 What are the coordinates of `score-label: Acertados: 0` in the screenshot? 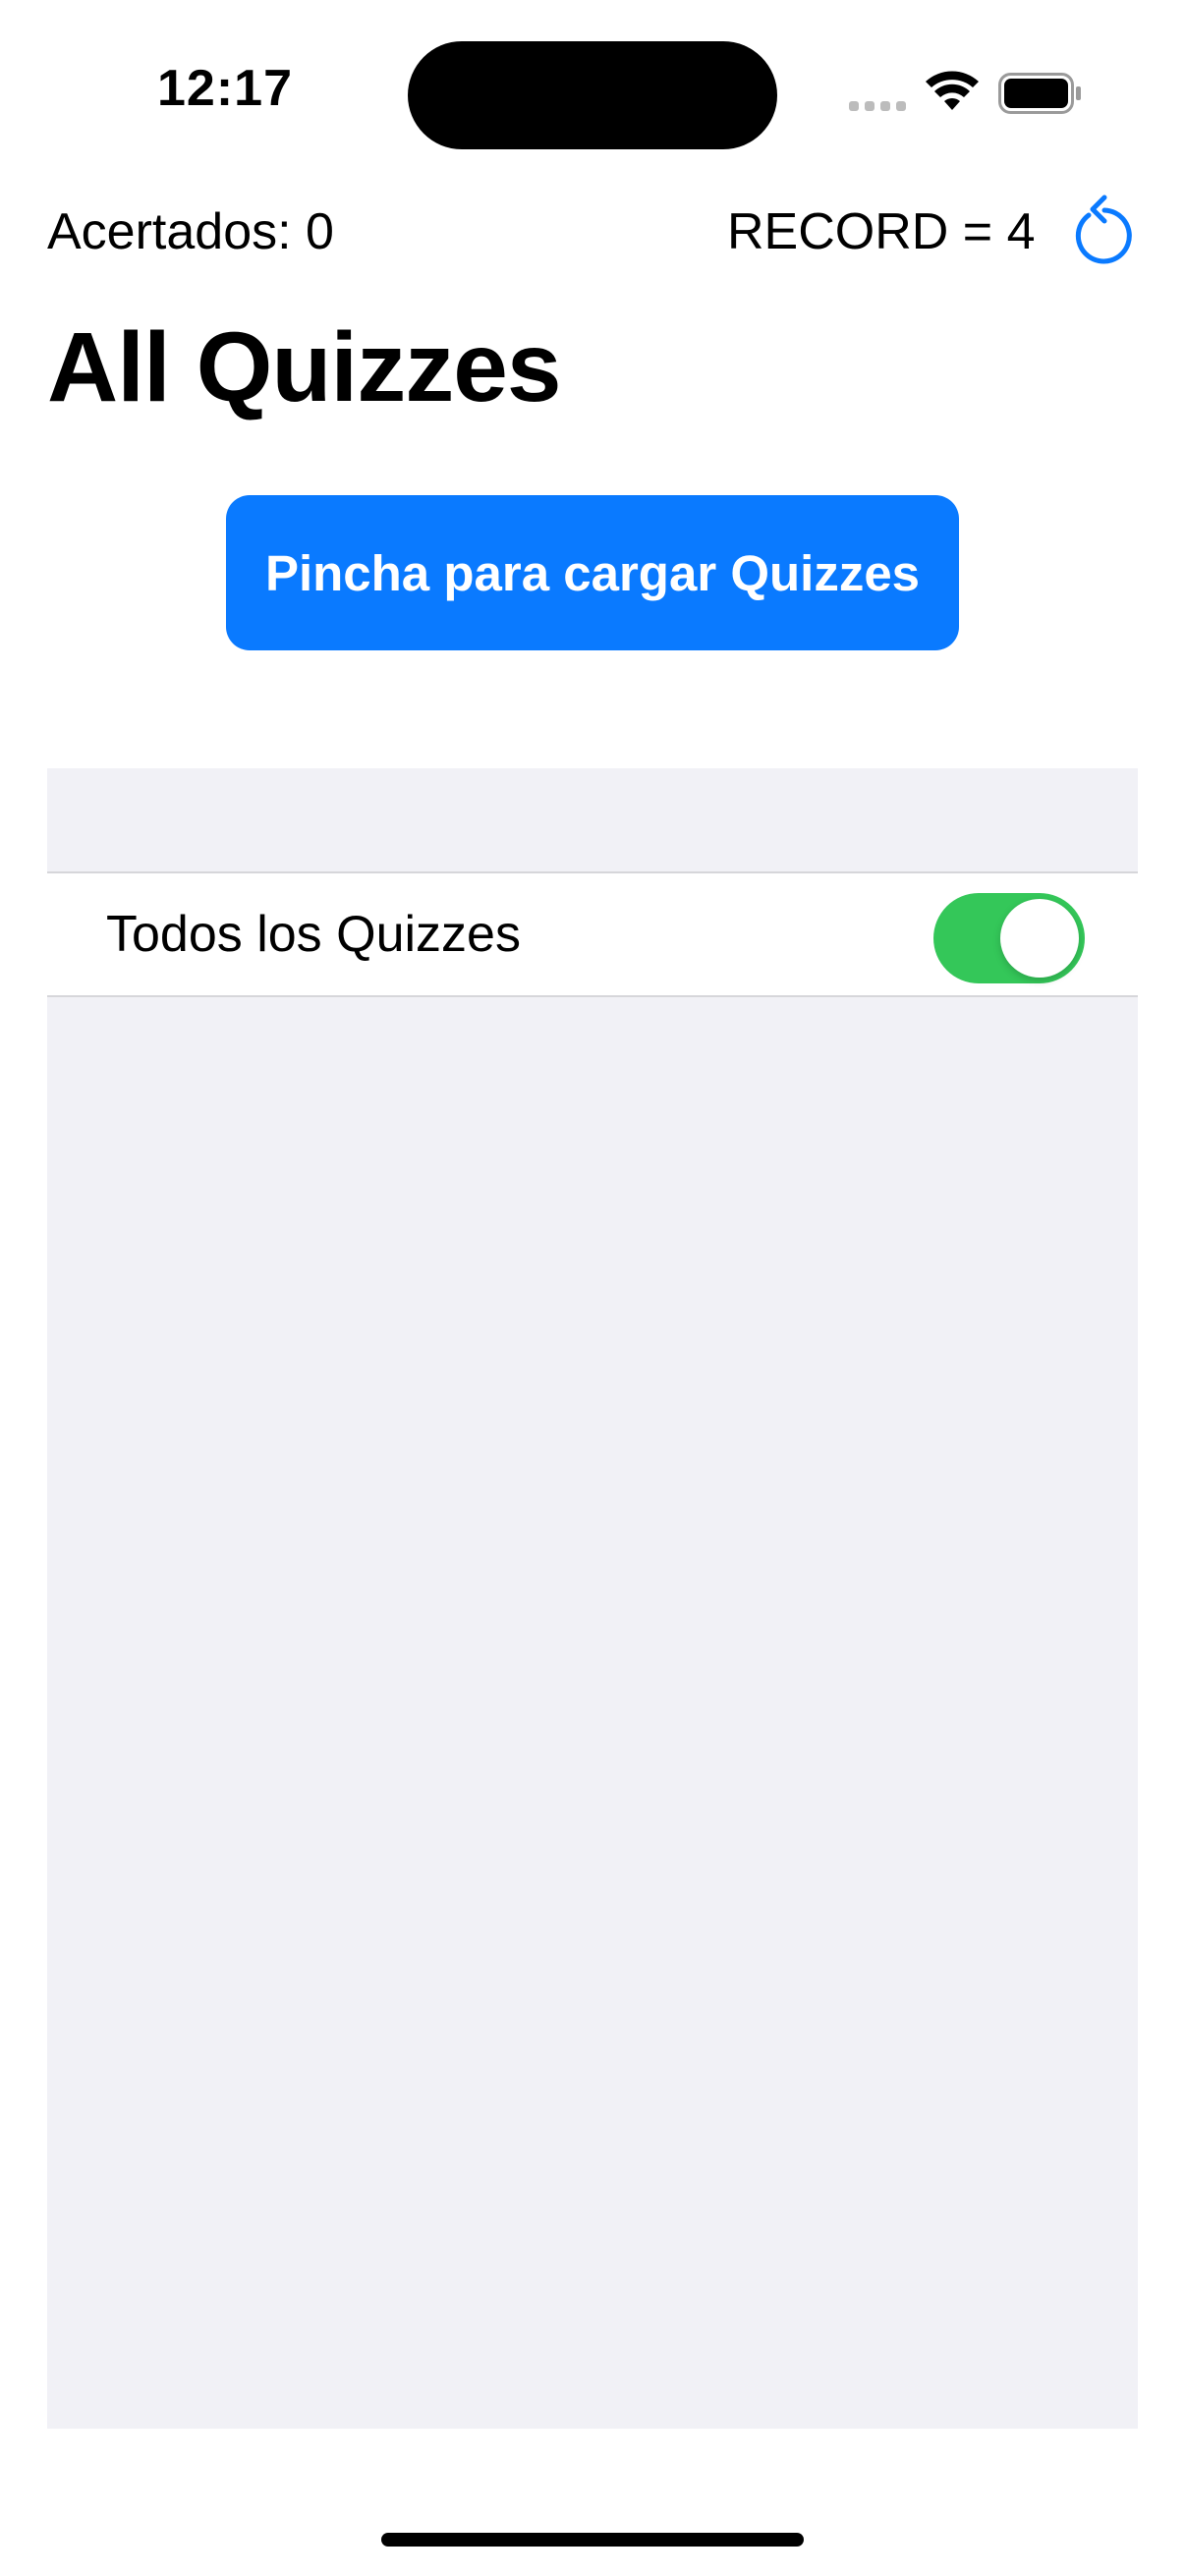 It's located at (191, 231).